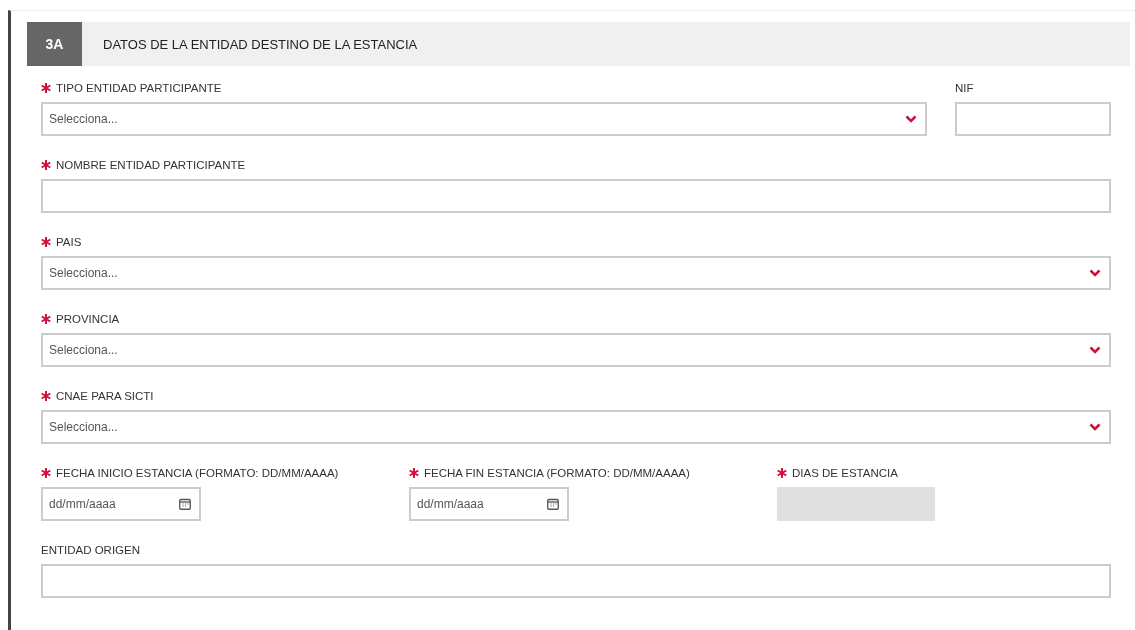 This screenshot has width=1135, height=630. Describe the element at coordinates (105, 396) in the screenshot. I see `field-label: CNAE PARA SICTI` at that location.